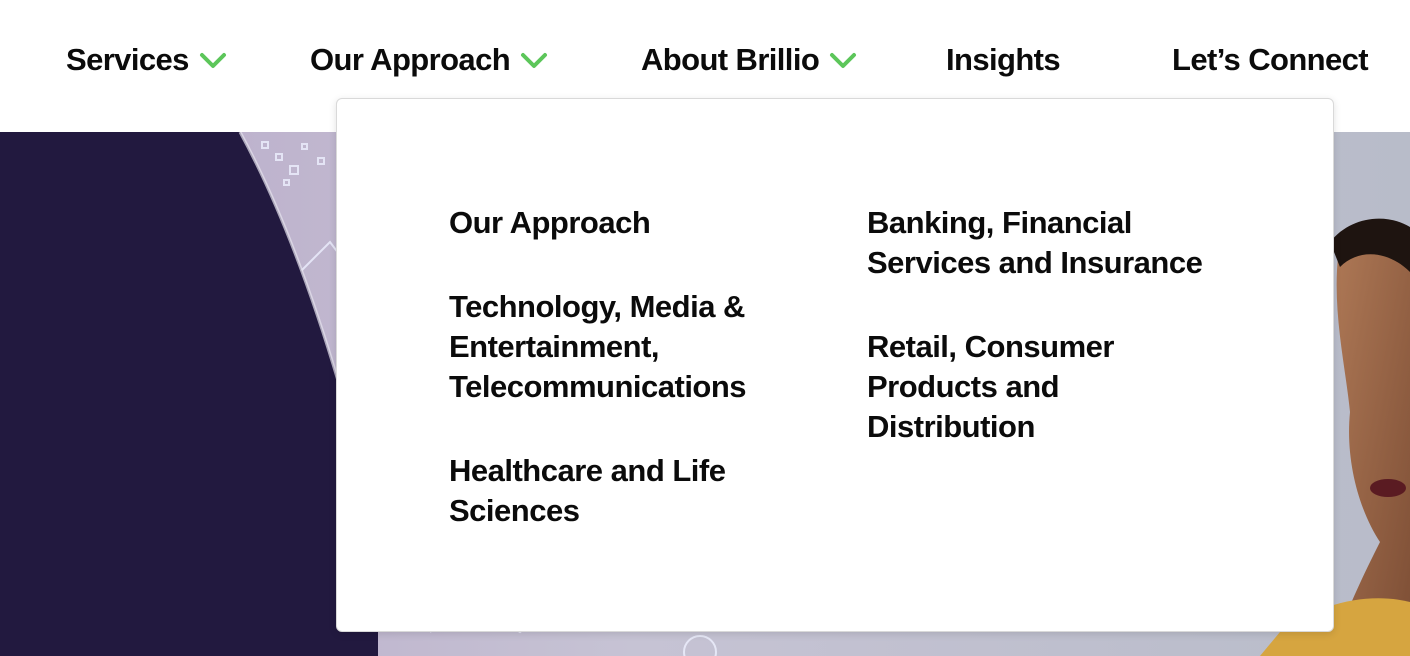 This screenshot has height=656, width=1410. I want to click on nav-insights-label: Insights, so click(1003, 59).